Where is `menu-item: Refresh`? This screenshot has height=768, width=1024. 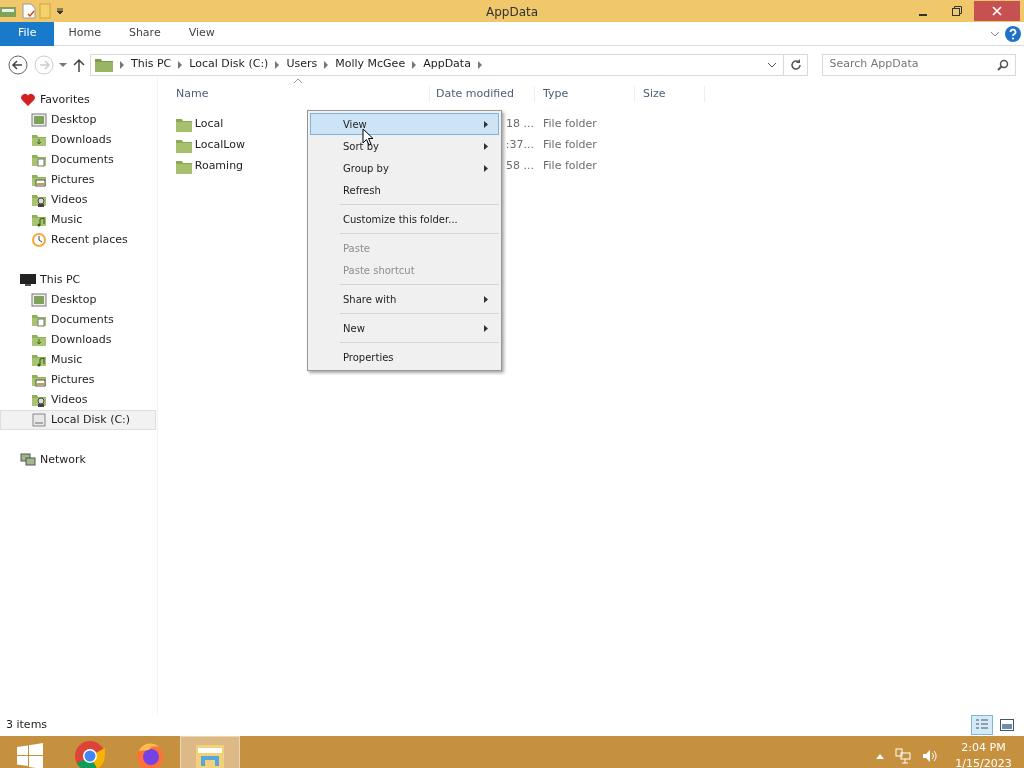
menu-item: Refresh is located at coordinates (404, 190).